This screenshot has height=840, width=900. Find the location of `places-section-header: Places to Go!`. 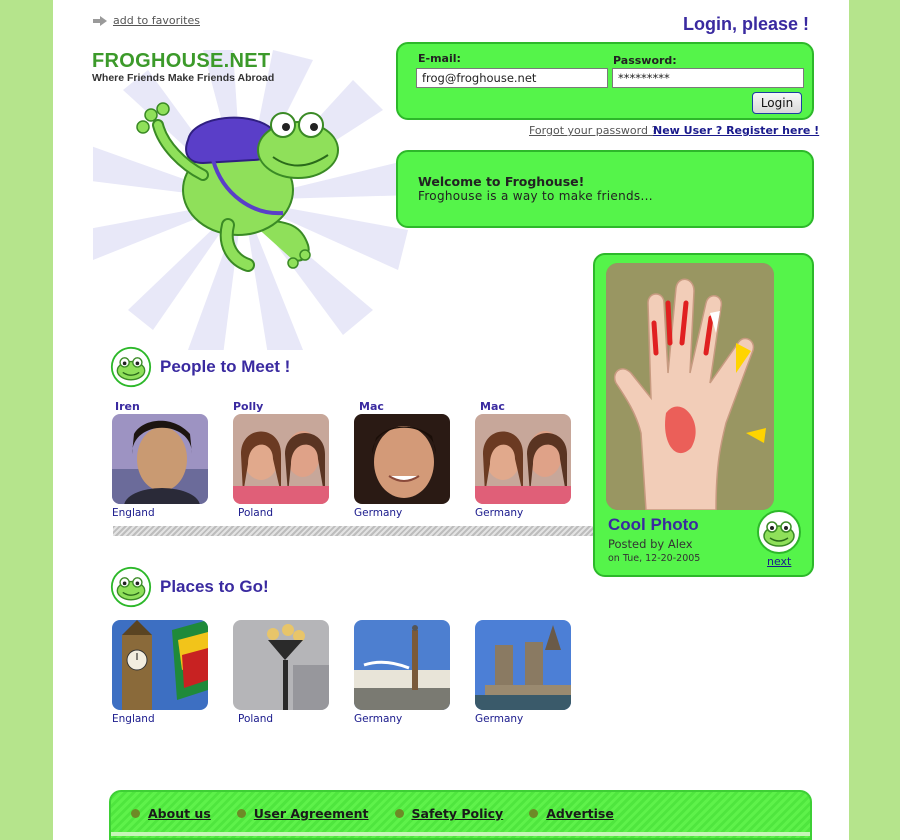

places-section-header: Places to Go! is located at coordinates (189, 587).